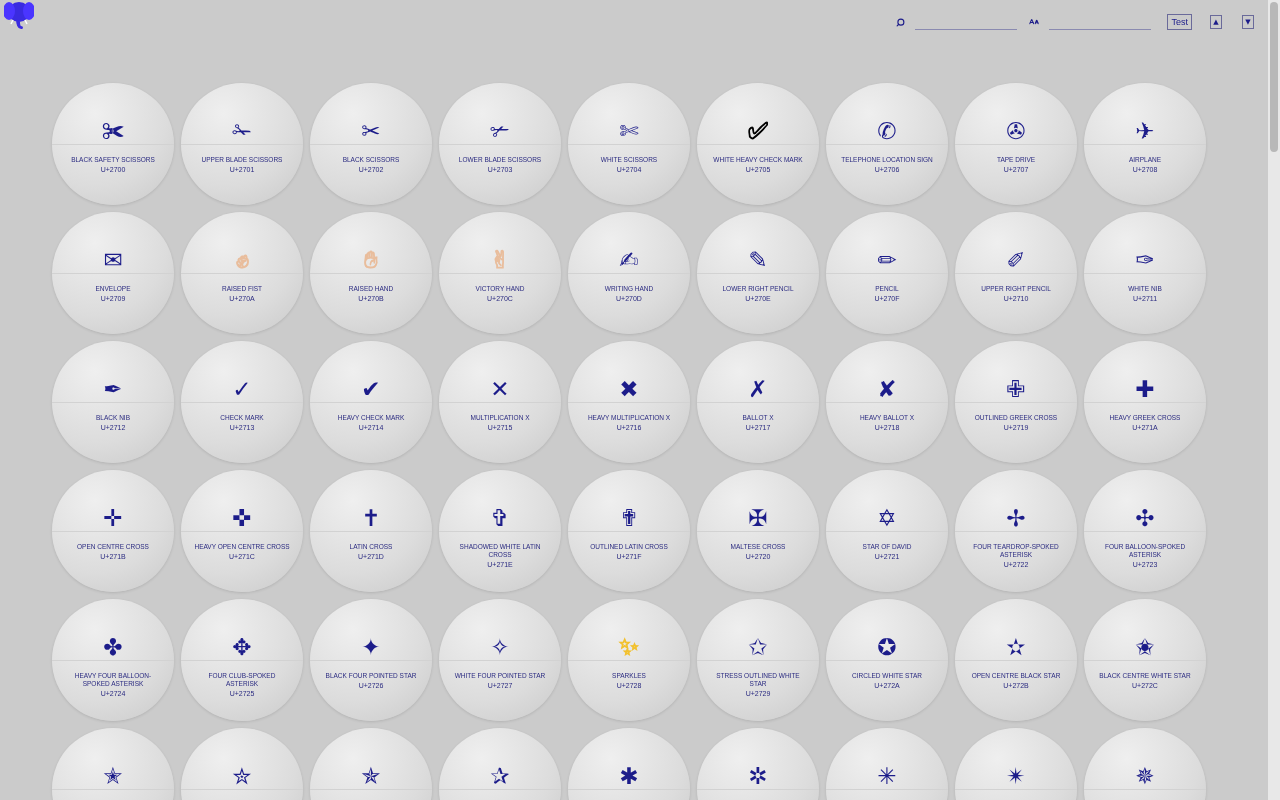  I want to click on character-glyph: ✂, so click(371, 131).